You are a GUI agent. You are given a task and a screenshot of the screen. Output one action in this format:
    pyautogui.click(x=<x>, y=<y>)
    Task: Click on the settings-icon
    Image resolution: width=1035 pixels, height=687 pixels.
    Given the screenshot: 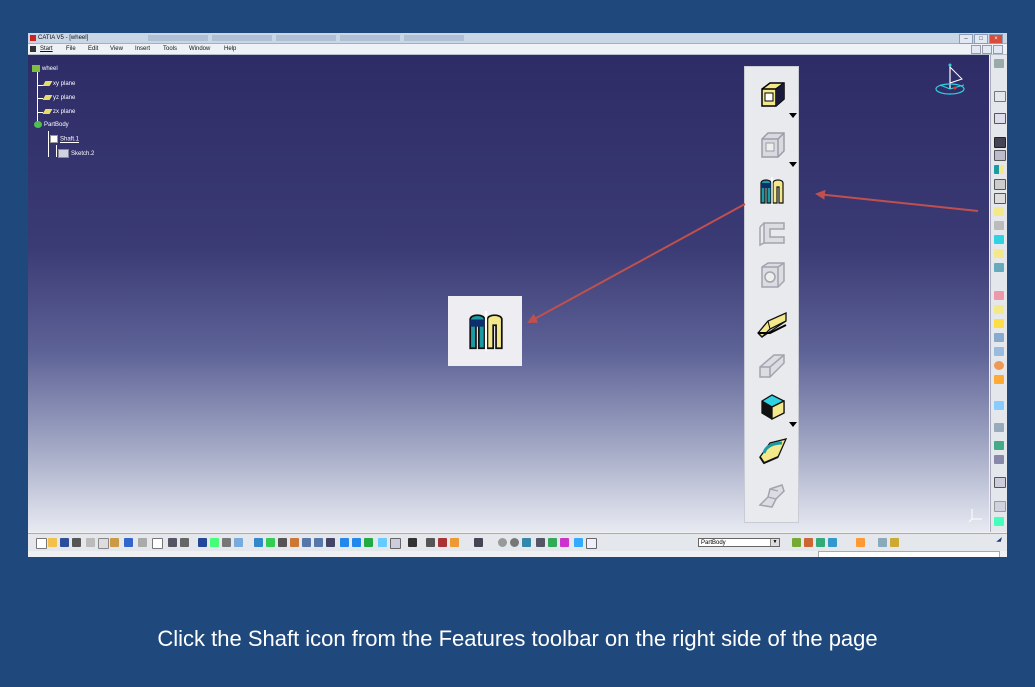 What is the action you would take?
    pyautogui.click(x=999, y=63)
    